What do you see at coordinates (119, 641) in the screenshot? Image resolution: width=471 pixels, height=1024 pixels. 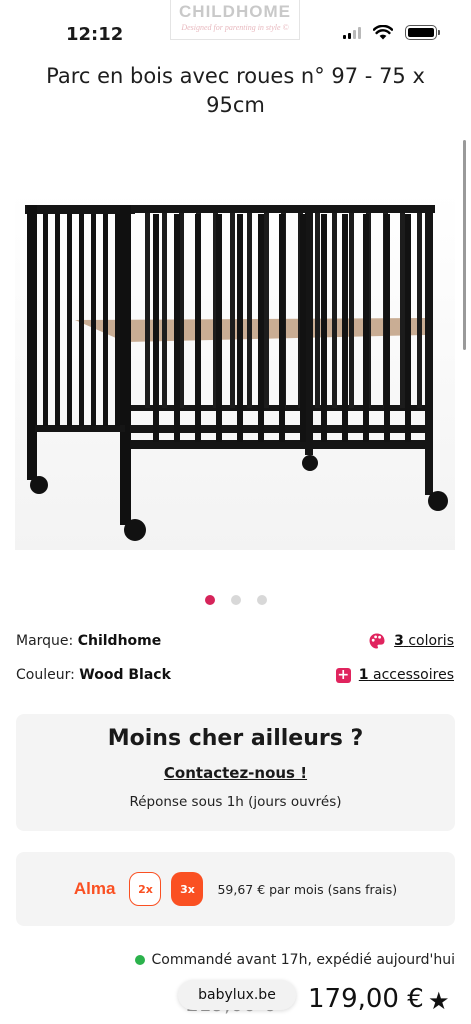 I see `brand-value: Childhome` at bounding box center [119, 641].